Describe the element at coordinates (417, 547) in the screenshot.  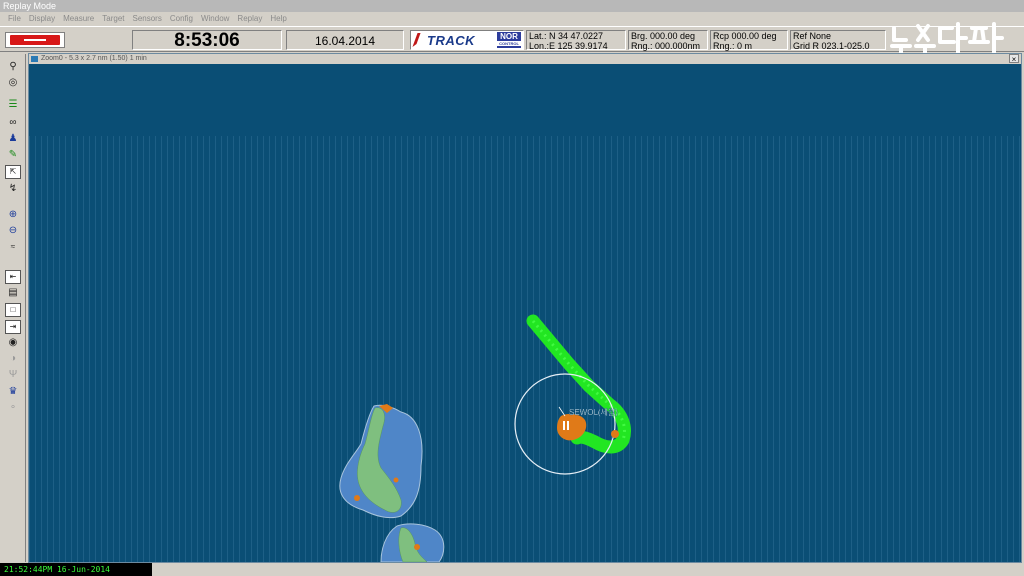
I see `echo-south` at that location.